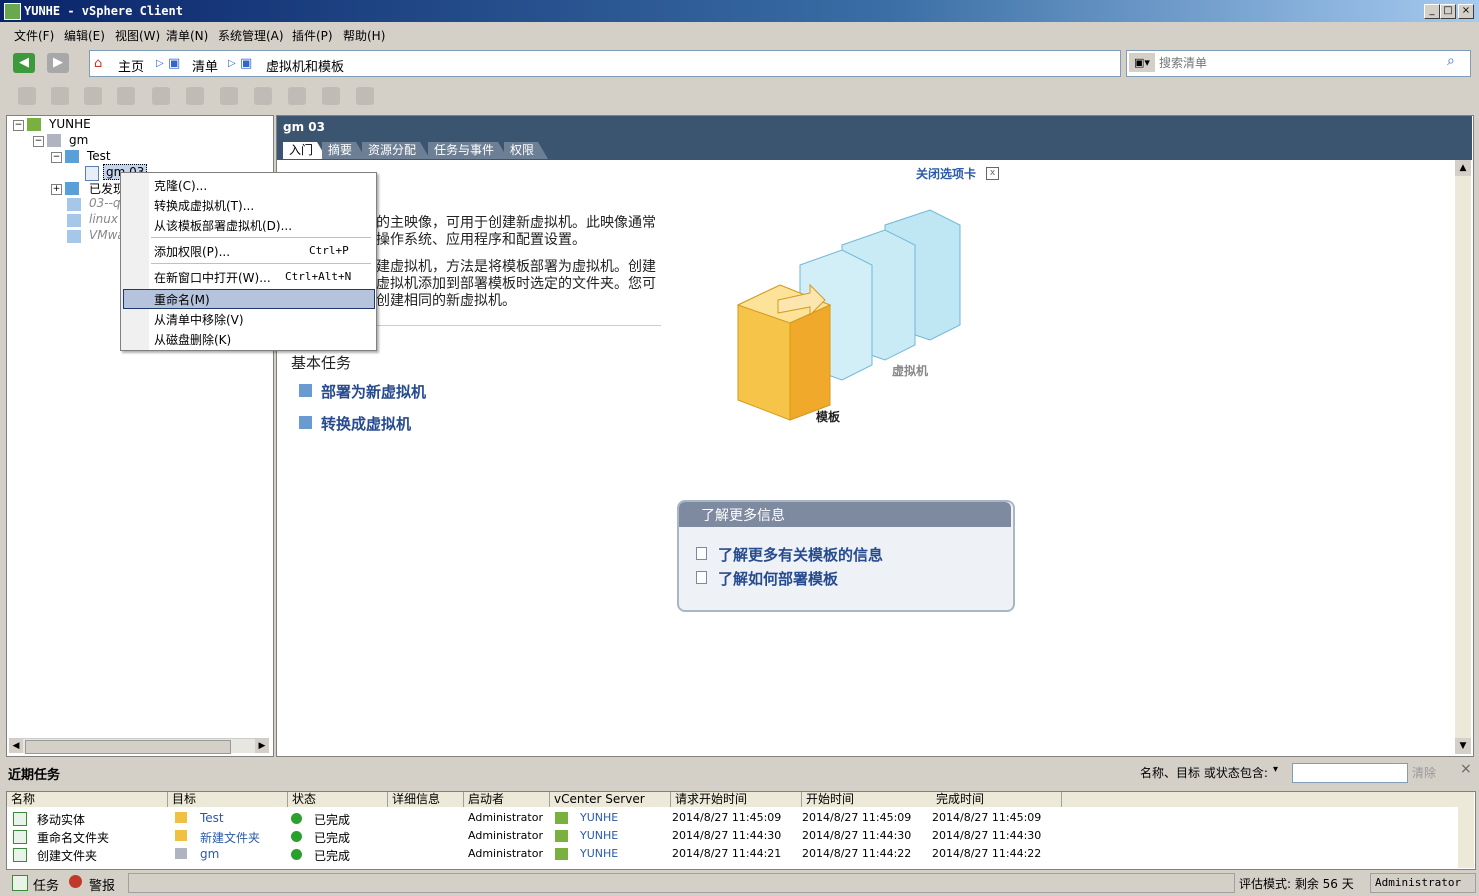  What do you see at coordinates (16, 746) in the screenshot?
I see `scroll-left-icon: ◀` at bounding box center [16, 746].